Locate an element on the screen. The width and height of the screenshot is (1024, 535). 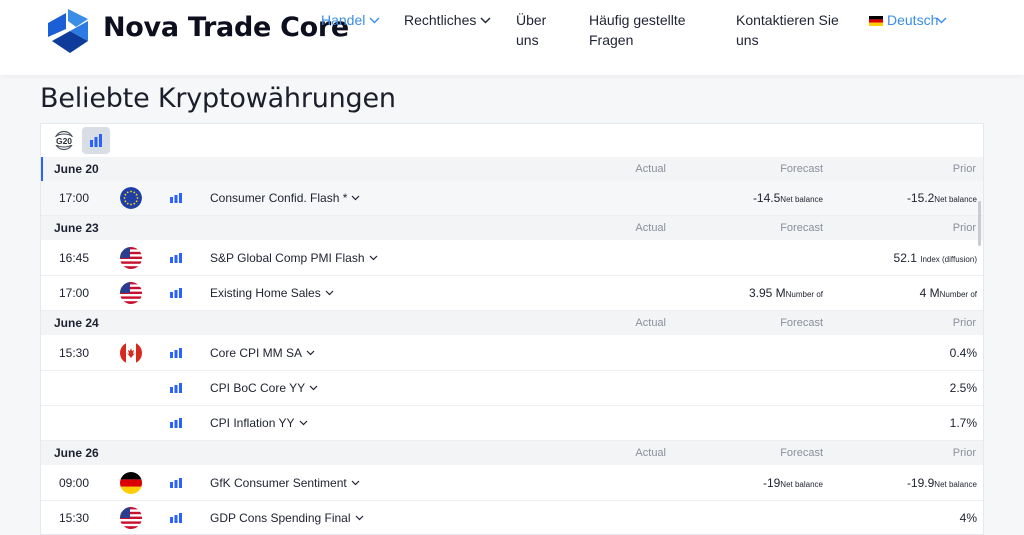
prior-number: 52.1 is located at coordinates (905, 258).